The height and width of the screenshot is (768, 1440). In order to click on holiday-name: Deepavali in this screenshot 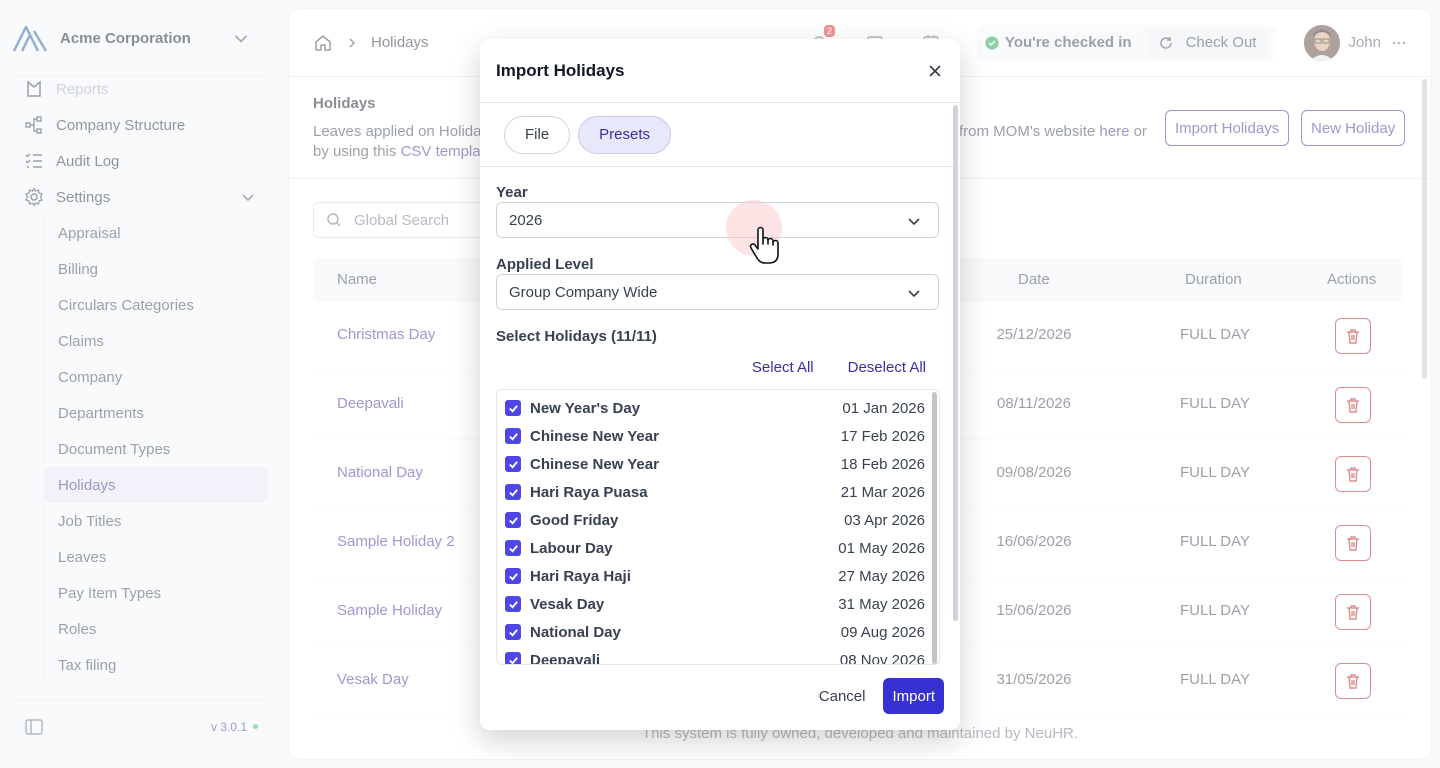, I will do `click(565, 658)`.